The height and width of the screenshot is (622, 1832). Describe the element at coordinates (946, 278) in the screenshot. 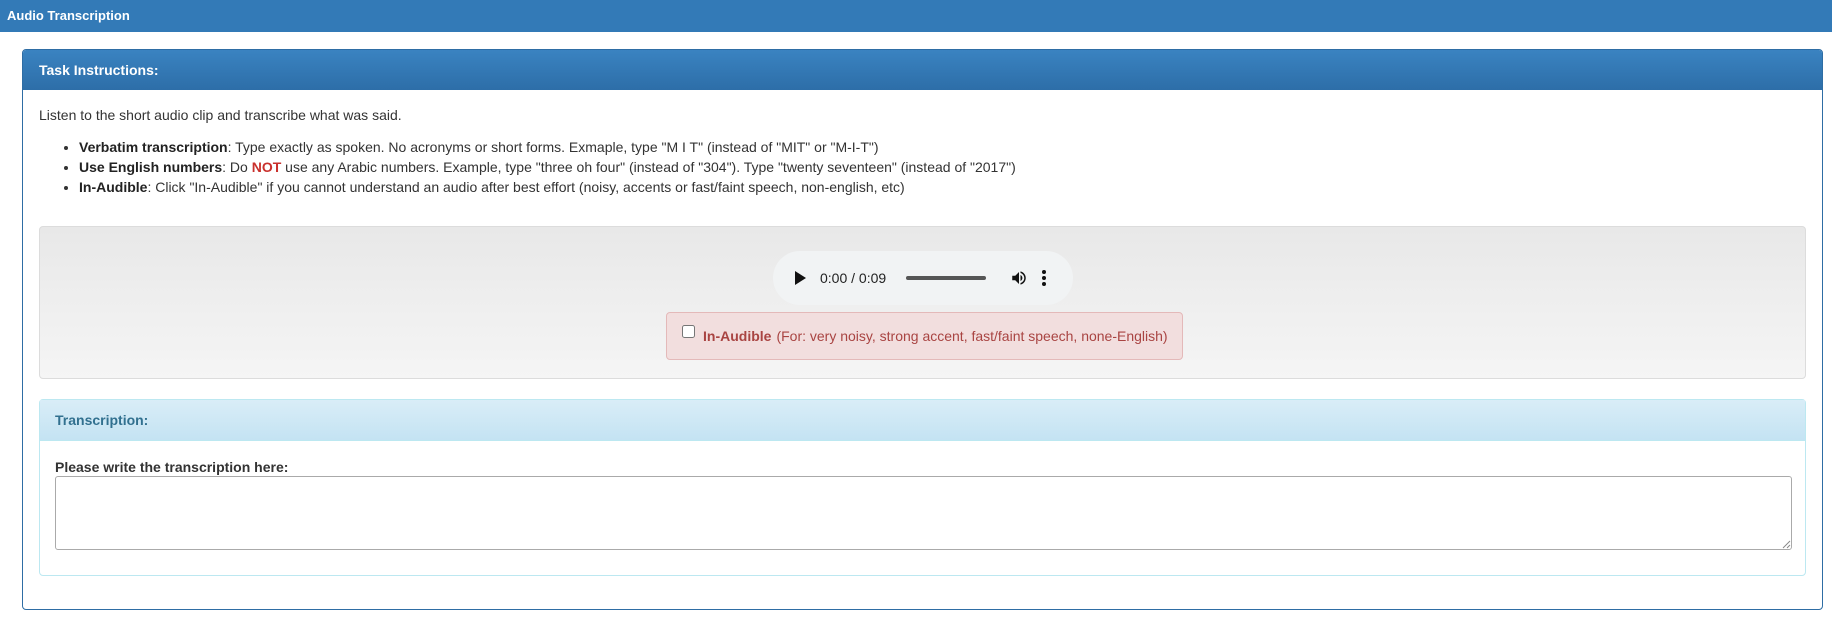

I see `audio-seek-bar` at that location.